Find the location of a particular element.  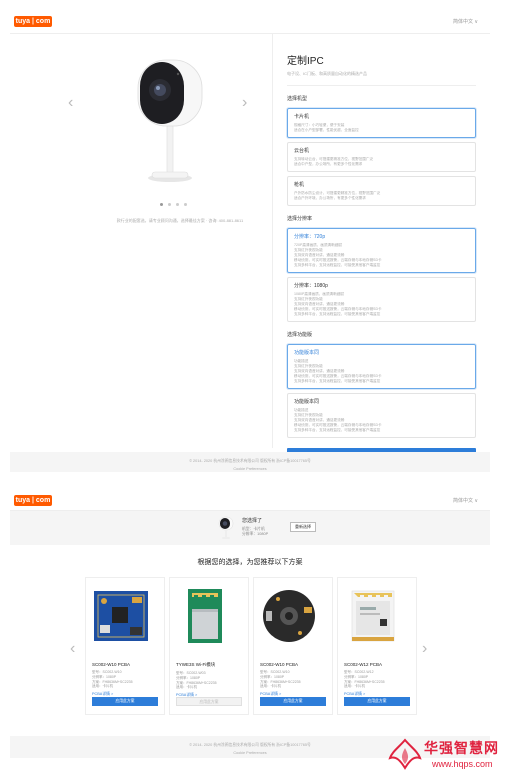

selection-summary: 您选择了 机型：卡片机 分辨率：1080P 重新选择 is located at coordinates (250, 528).